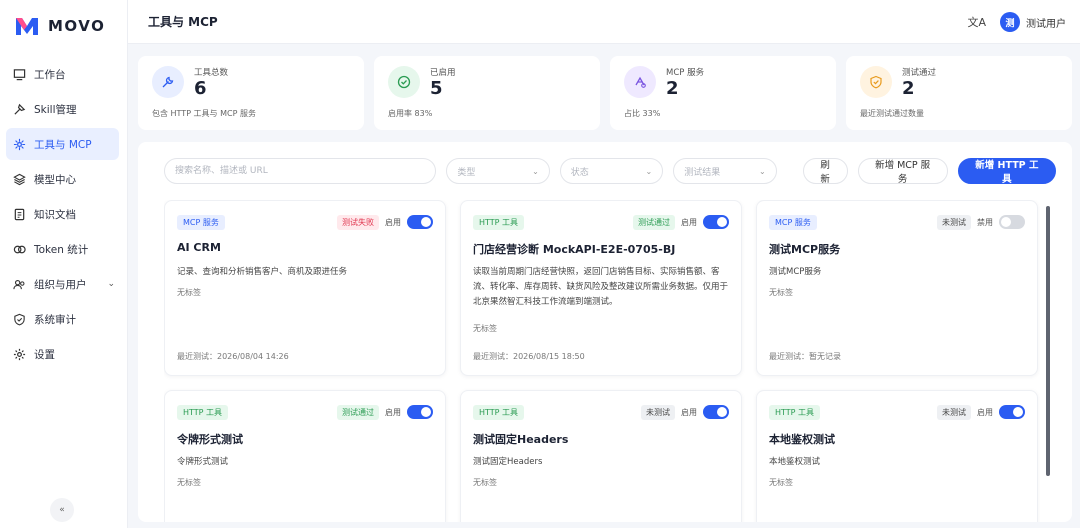 The height and width of the screenshot is (528, 1080). What do you see at coordinates (19, 284) in the screenshot?
I see `users-icon` at bounding box center [19, 284].